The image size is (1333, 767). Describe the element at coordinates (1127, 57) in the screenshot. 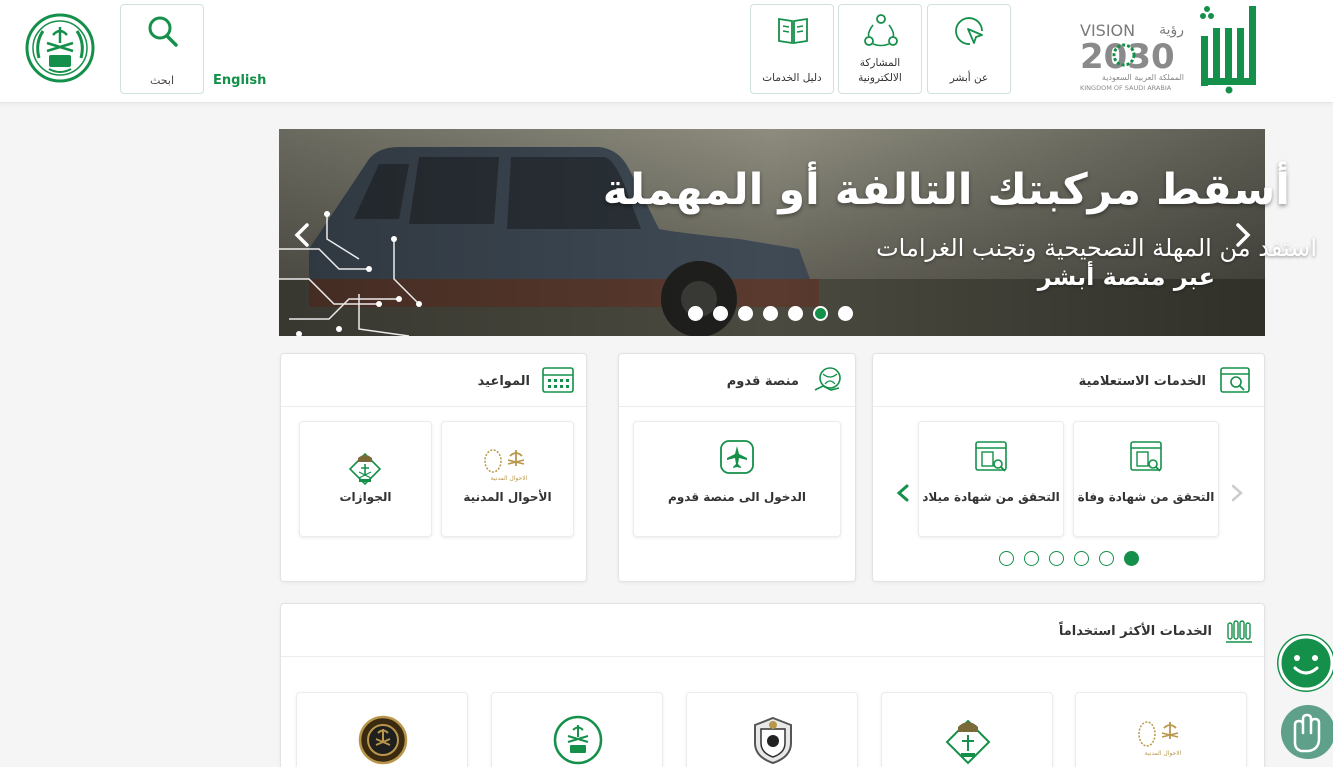

I see `vision-year: 2030` at that location.